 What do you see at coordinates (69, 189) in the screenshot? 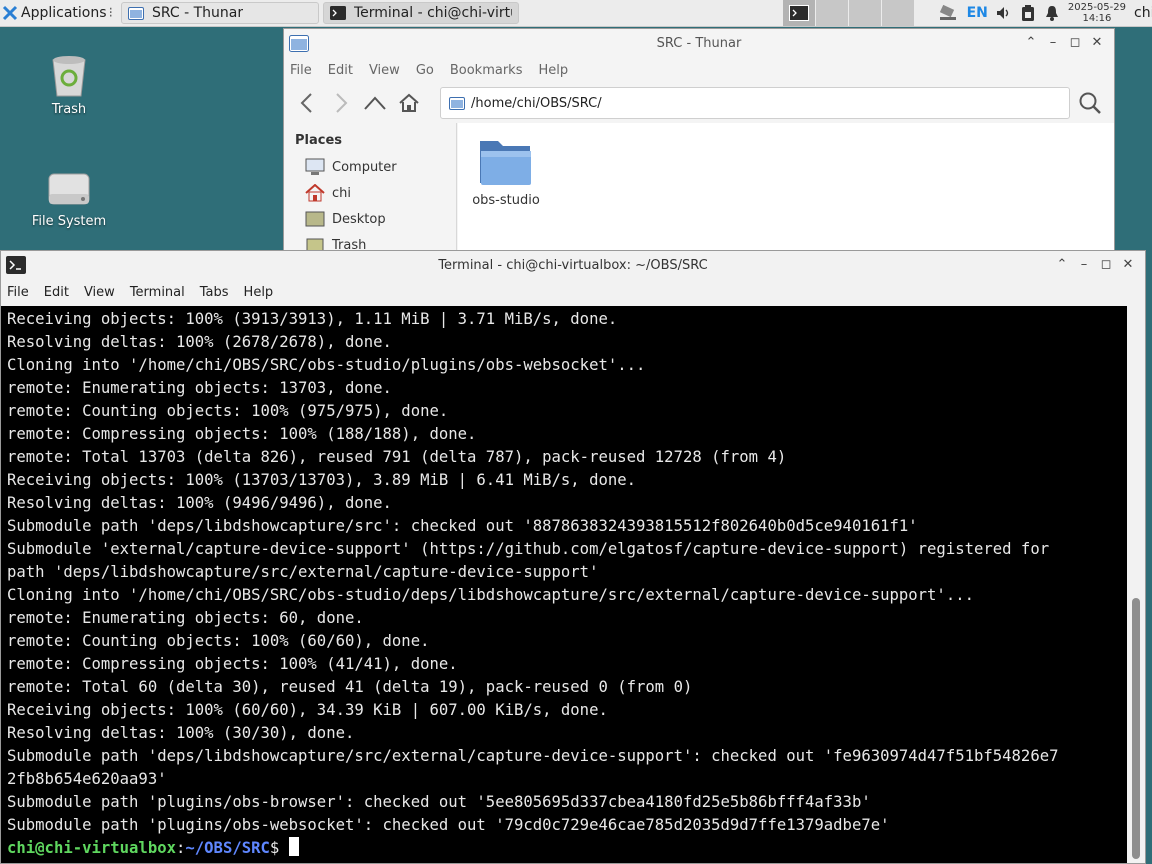
I see `hard-drive-icon` at bounding box center [69, 189].